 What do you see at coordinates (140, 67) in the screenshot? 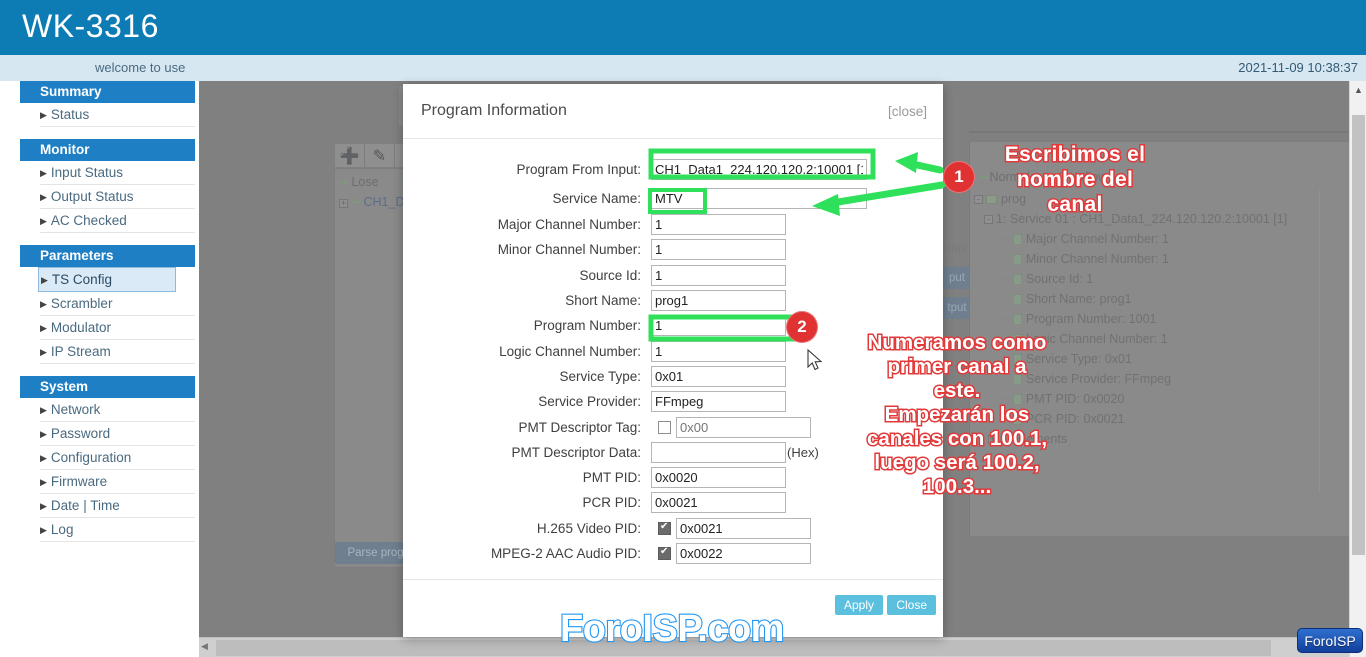
I see `welcome-text: welcome to use` at bounding box center [140, 67].